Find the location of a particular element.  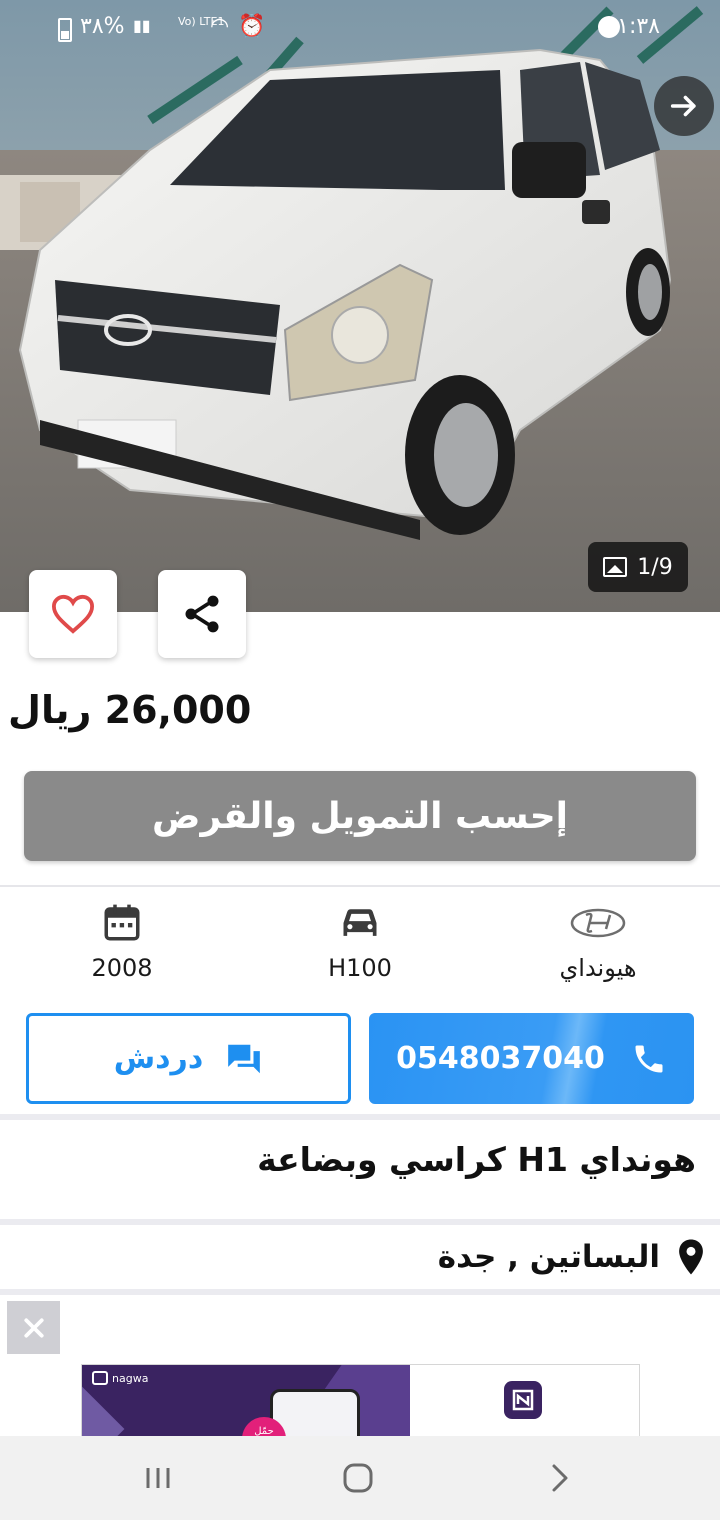

battery-icon is located at coordinates (65, 30).